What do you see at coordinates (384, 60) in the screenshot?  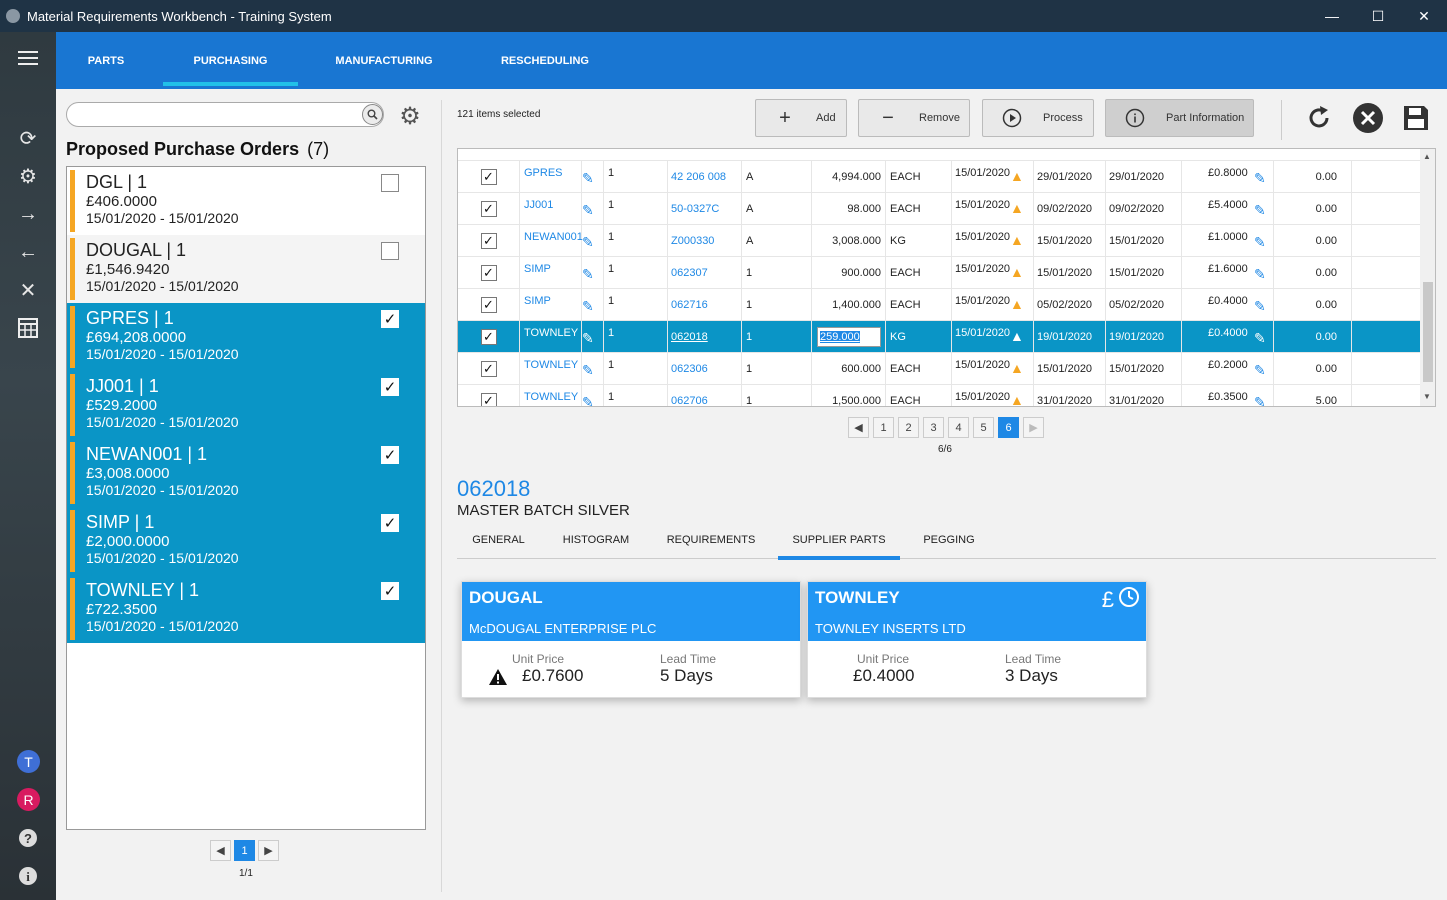 I see `tab-manufacturing: MANUFACTURING` at bounding box center [384, 60].